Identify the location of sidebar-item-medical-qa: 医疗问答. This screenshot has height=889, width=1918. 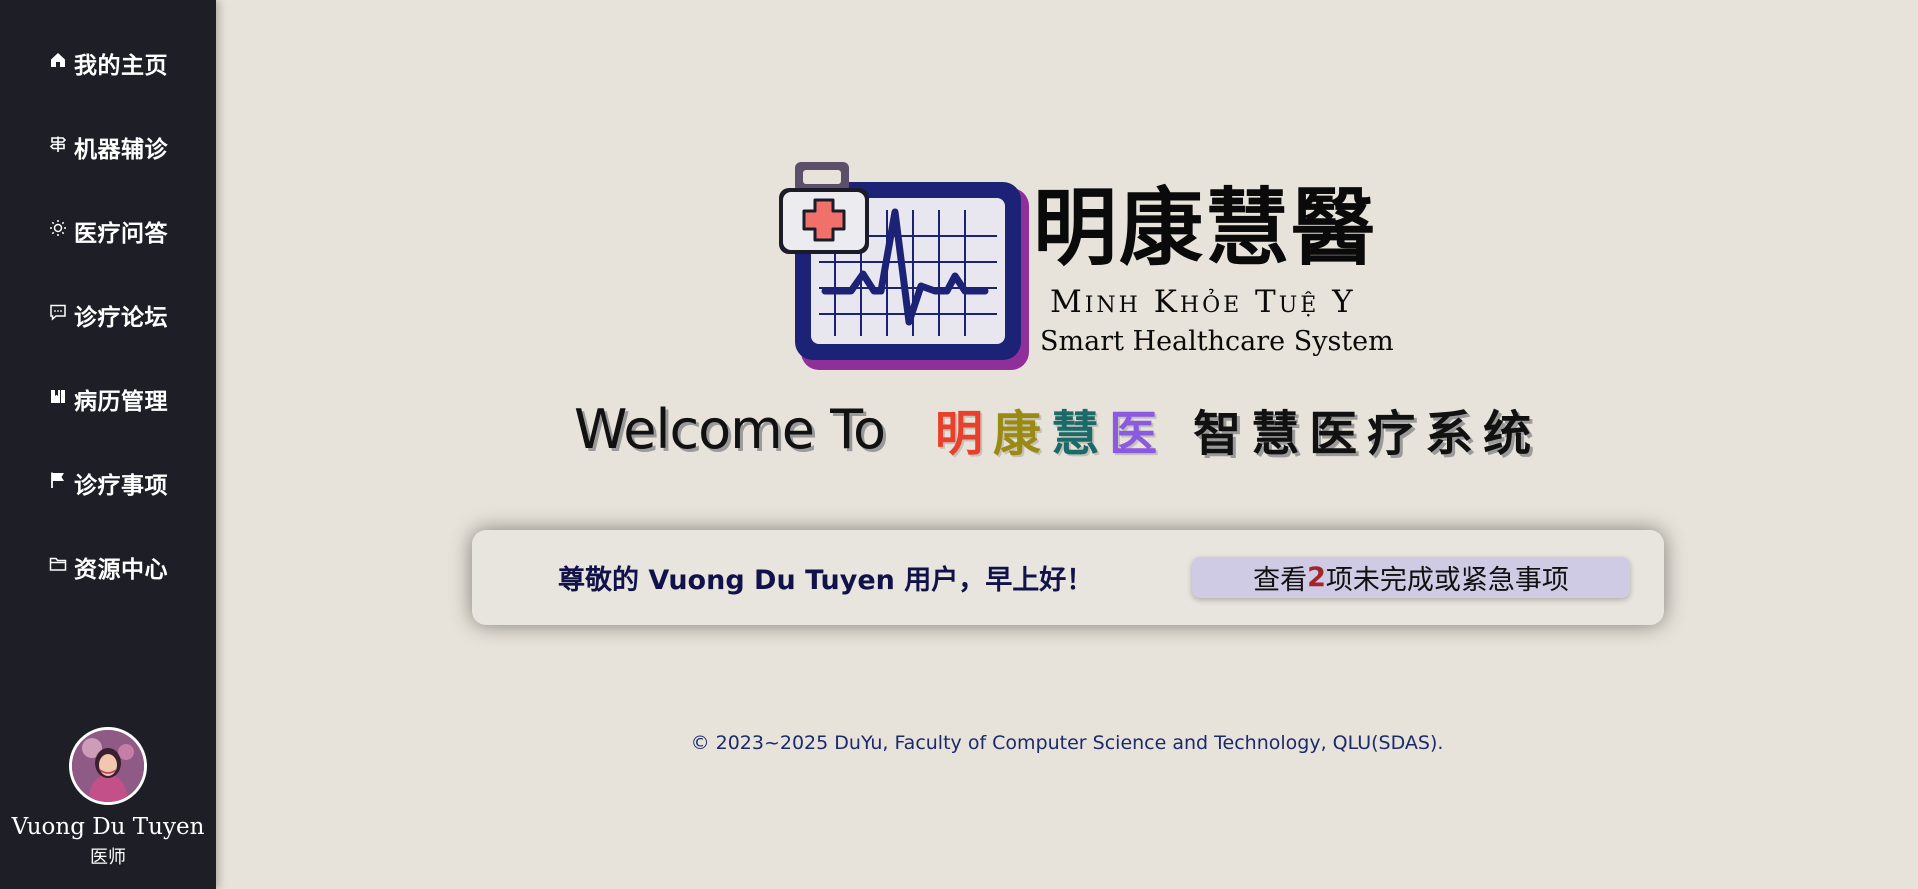
(108, 231).